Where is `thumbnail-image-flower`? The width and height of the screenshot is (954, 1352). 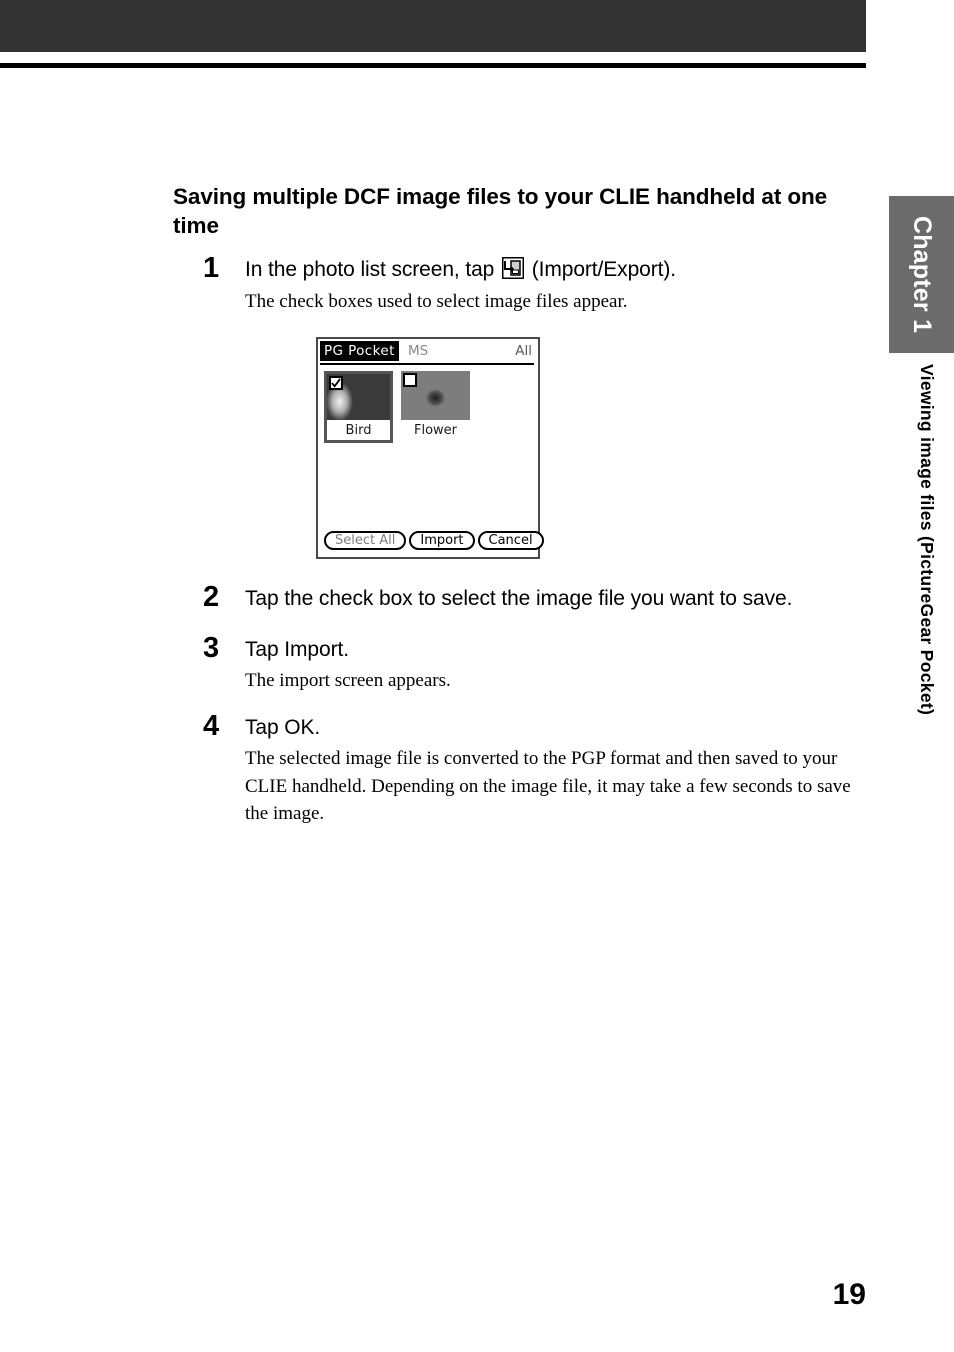
thumbnail-image-flower is located at coordinates (435, 395).